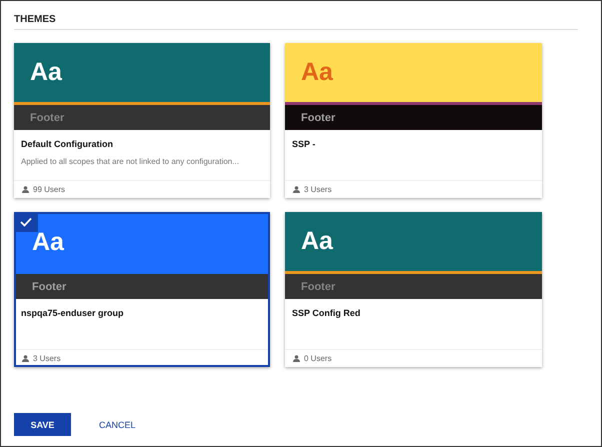 Image resolution: width=602 pixels, height=447 pixels. What do you see at coordinates (26, 222) in the screenshot?
I see `checkmark-icon` at bounding box center [26, 222].